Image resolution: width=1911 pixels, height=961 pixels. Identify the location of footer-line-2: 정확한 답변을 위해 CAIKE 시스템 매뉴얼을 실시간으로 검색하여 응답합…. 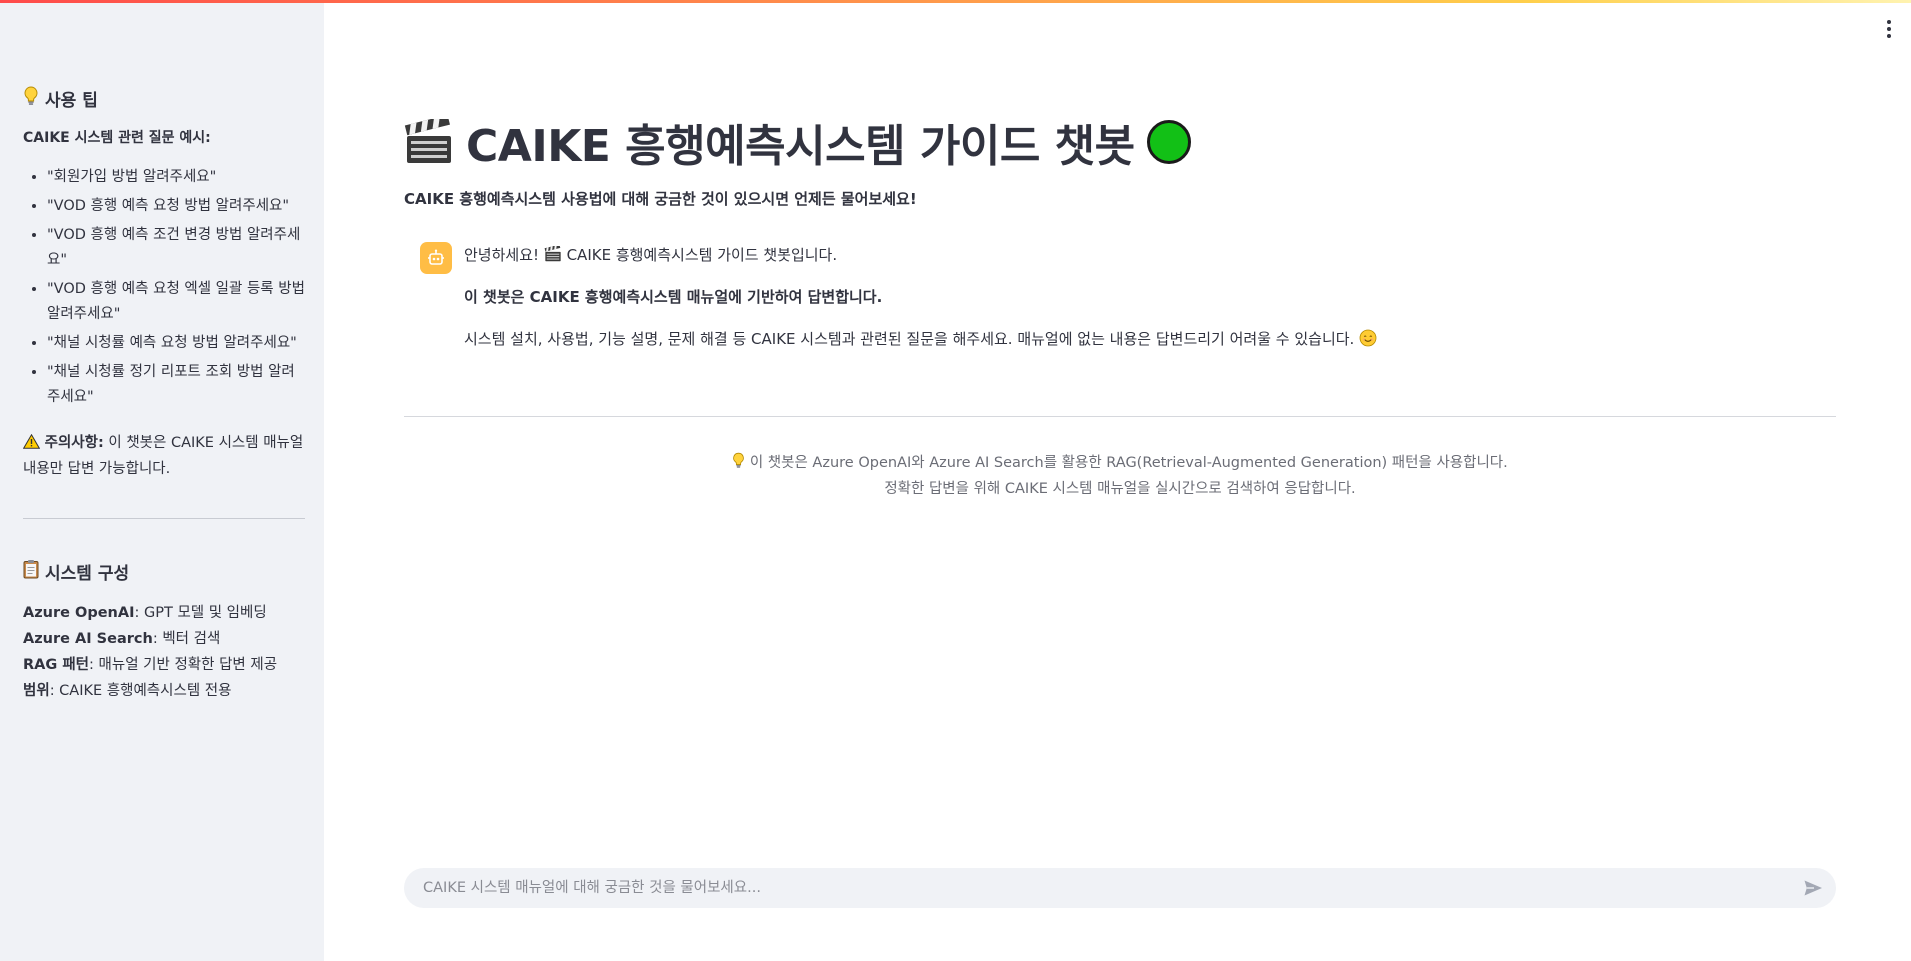
(1120, 489).